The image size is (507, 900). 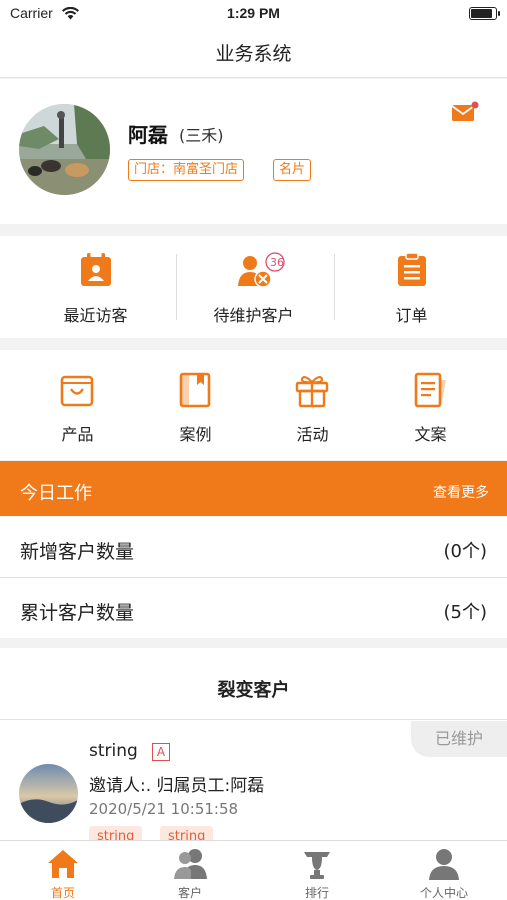 What do you see at coordinates (292, 170) in the screenshot?
I see `business-card-tag: 名片` at bounding box center [292, 170].